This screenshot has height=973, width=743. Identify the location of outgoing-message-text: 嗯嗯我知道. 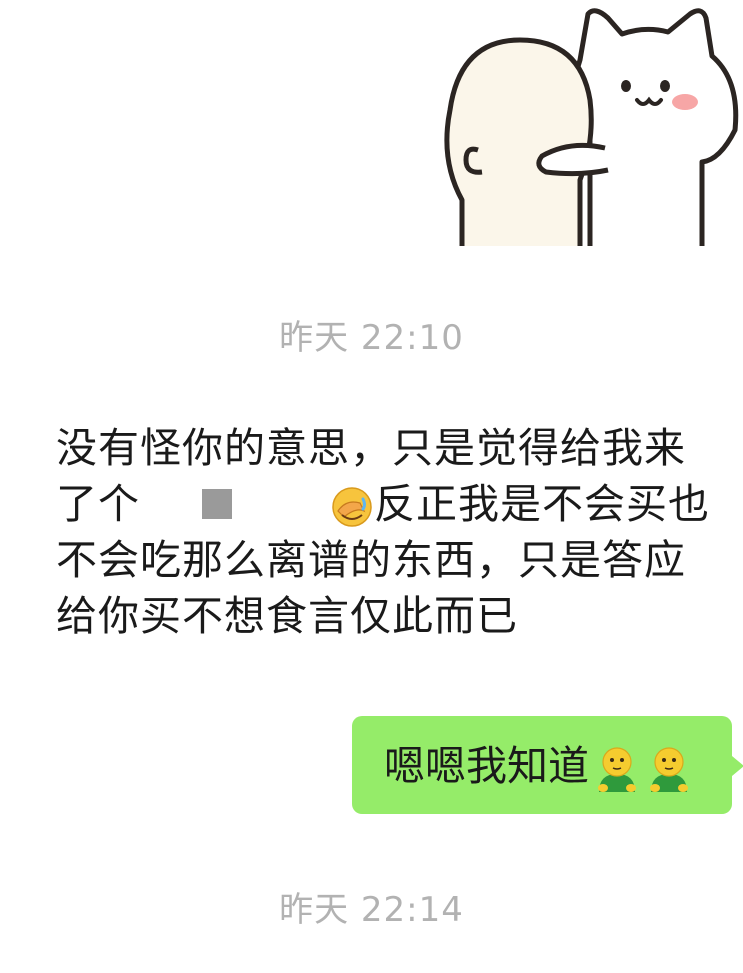
(486, 766).